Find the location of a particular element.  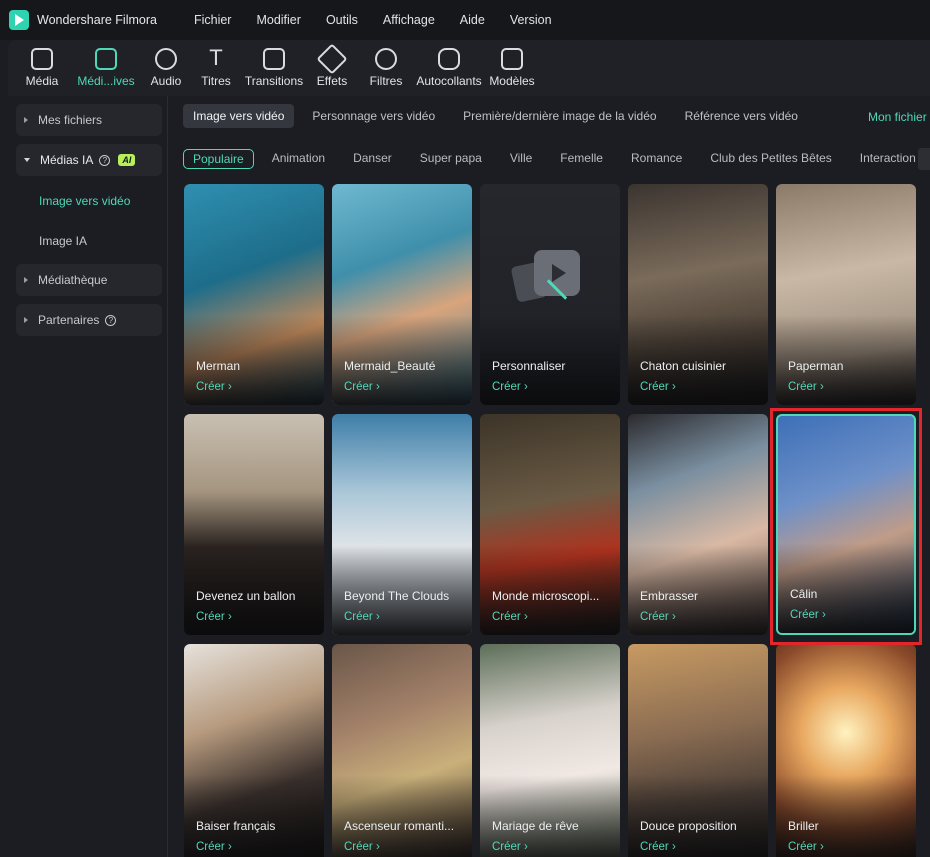

tool-label: Modèles is located at coordinates (512, 81).